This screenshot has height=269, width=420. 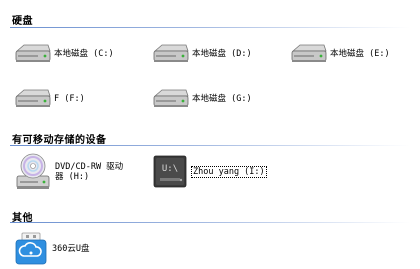 I want to click on drive-label: Zhou yang (I:), so click(x=229, y=172).